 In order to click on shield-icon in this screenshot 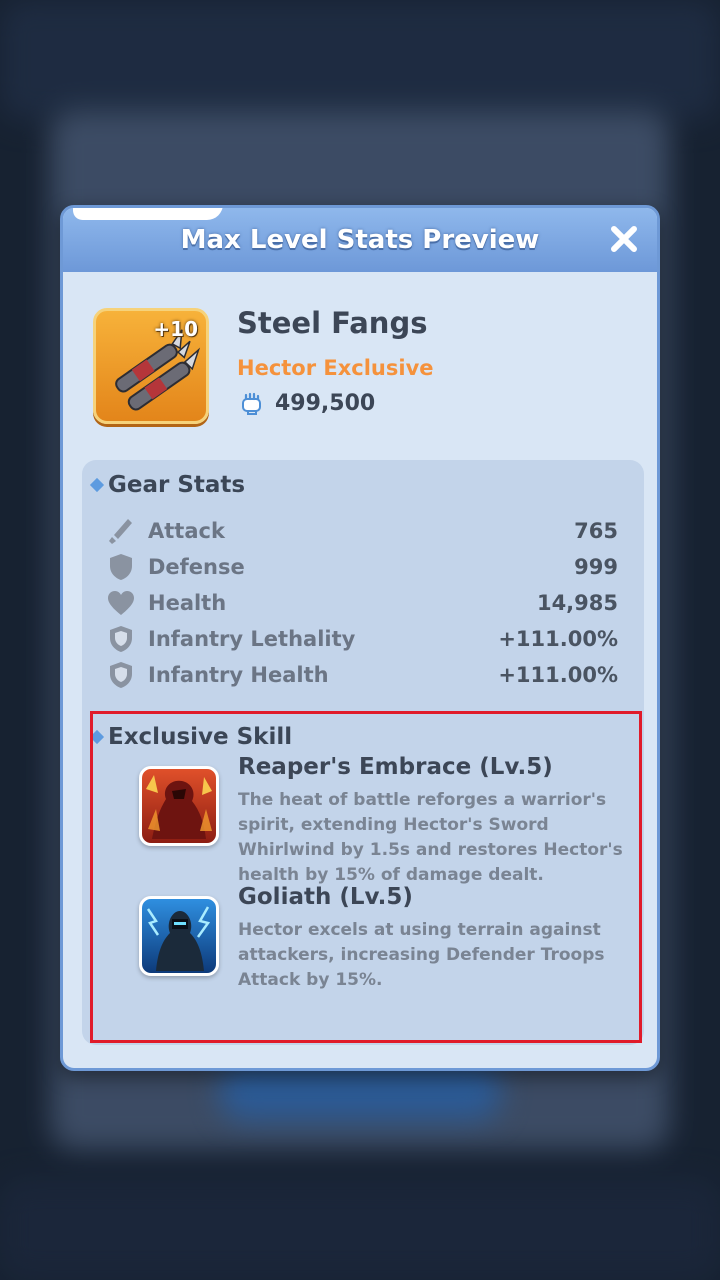, I will do `click(121, 567)`.